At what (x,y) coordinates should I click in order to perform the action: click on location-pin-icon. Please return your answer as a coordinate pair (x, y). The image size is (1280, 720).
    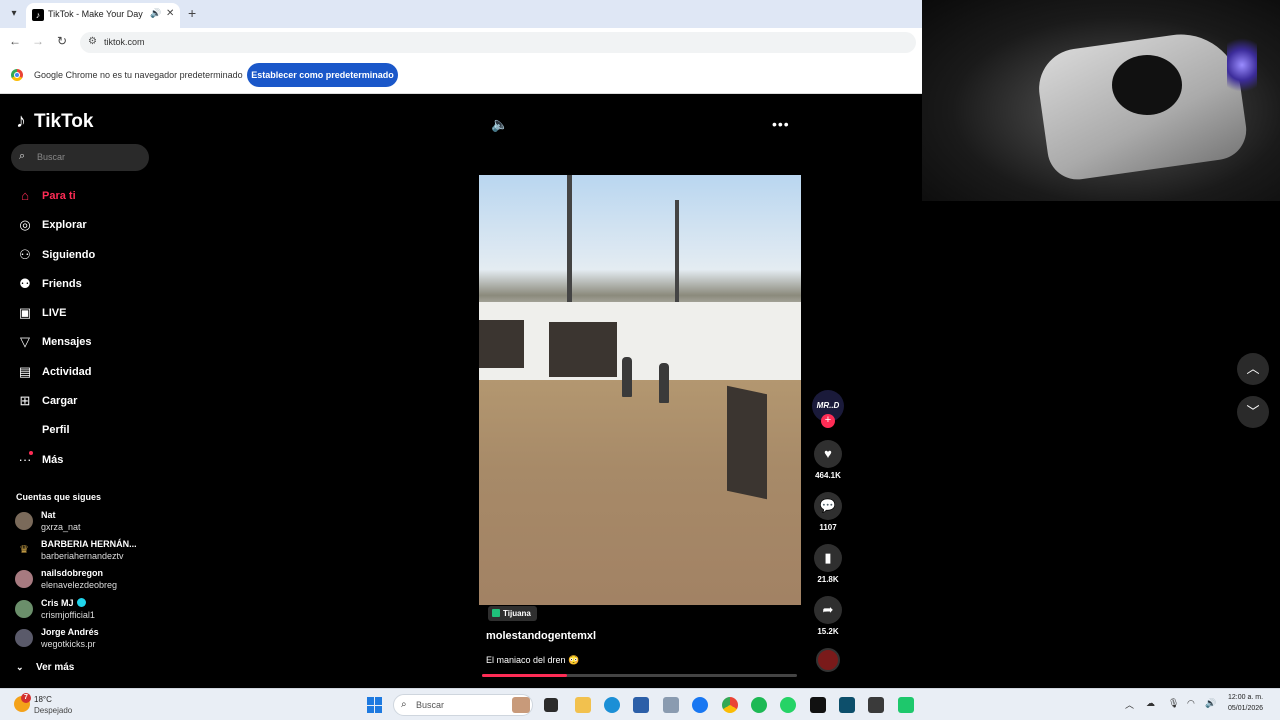
    Looking at the image, I should click on (496, 613).